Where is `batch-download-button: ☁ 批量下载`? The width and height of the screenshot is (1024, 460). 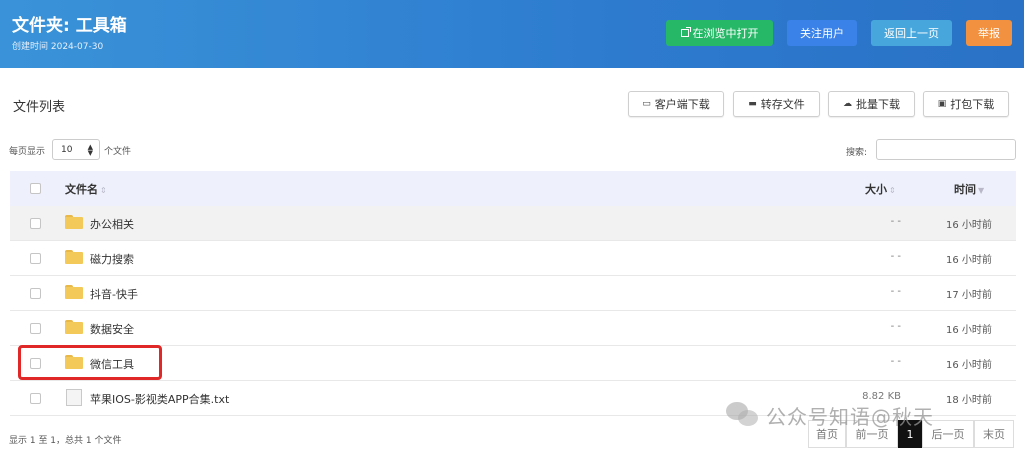 batch-download-button: ☁ 批量下载 is located at coordinates (871, 104).